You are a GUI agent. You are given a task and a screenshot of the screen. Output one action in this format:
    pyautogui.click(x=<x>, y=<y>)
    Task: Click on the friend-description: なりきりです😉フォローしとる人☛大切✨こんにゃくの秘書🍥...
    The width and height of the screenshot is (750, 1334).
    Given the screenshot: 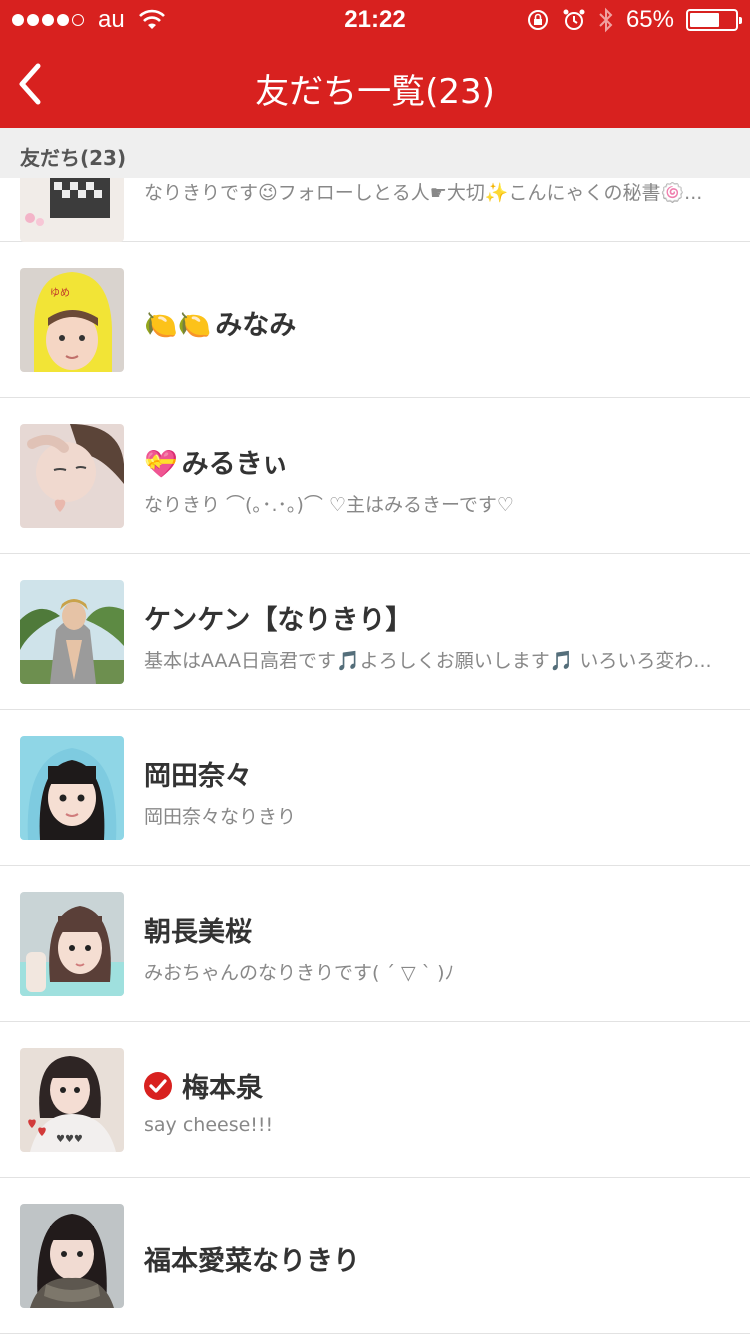 What is the action you would take?
    pyautogui.click(x=423, y=193)
    